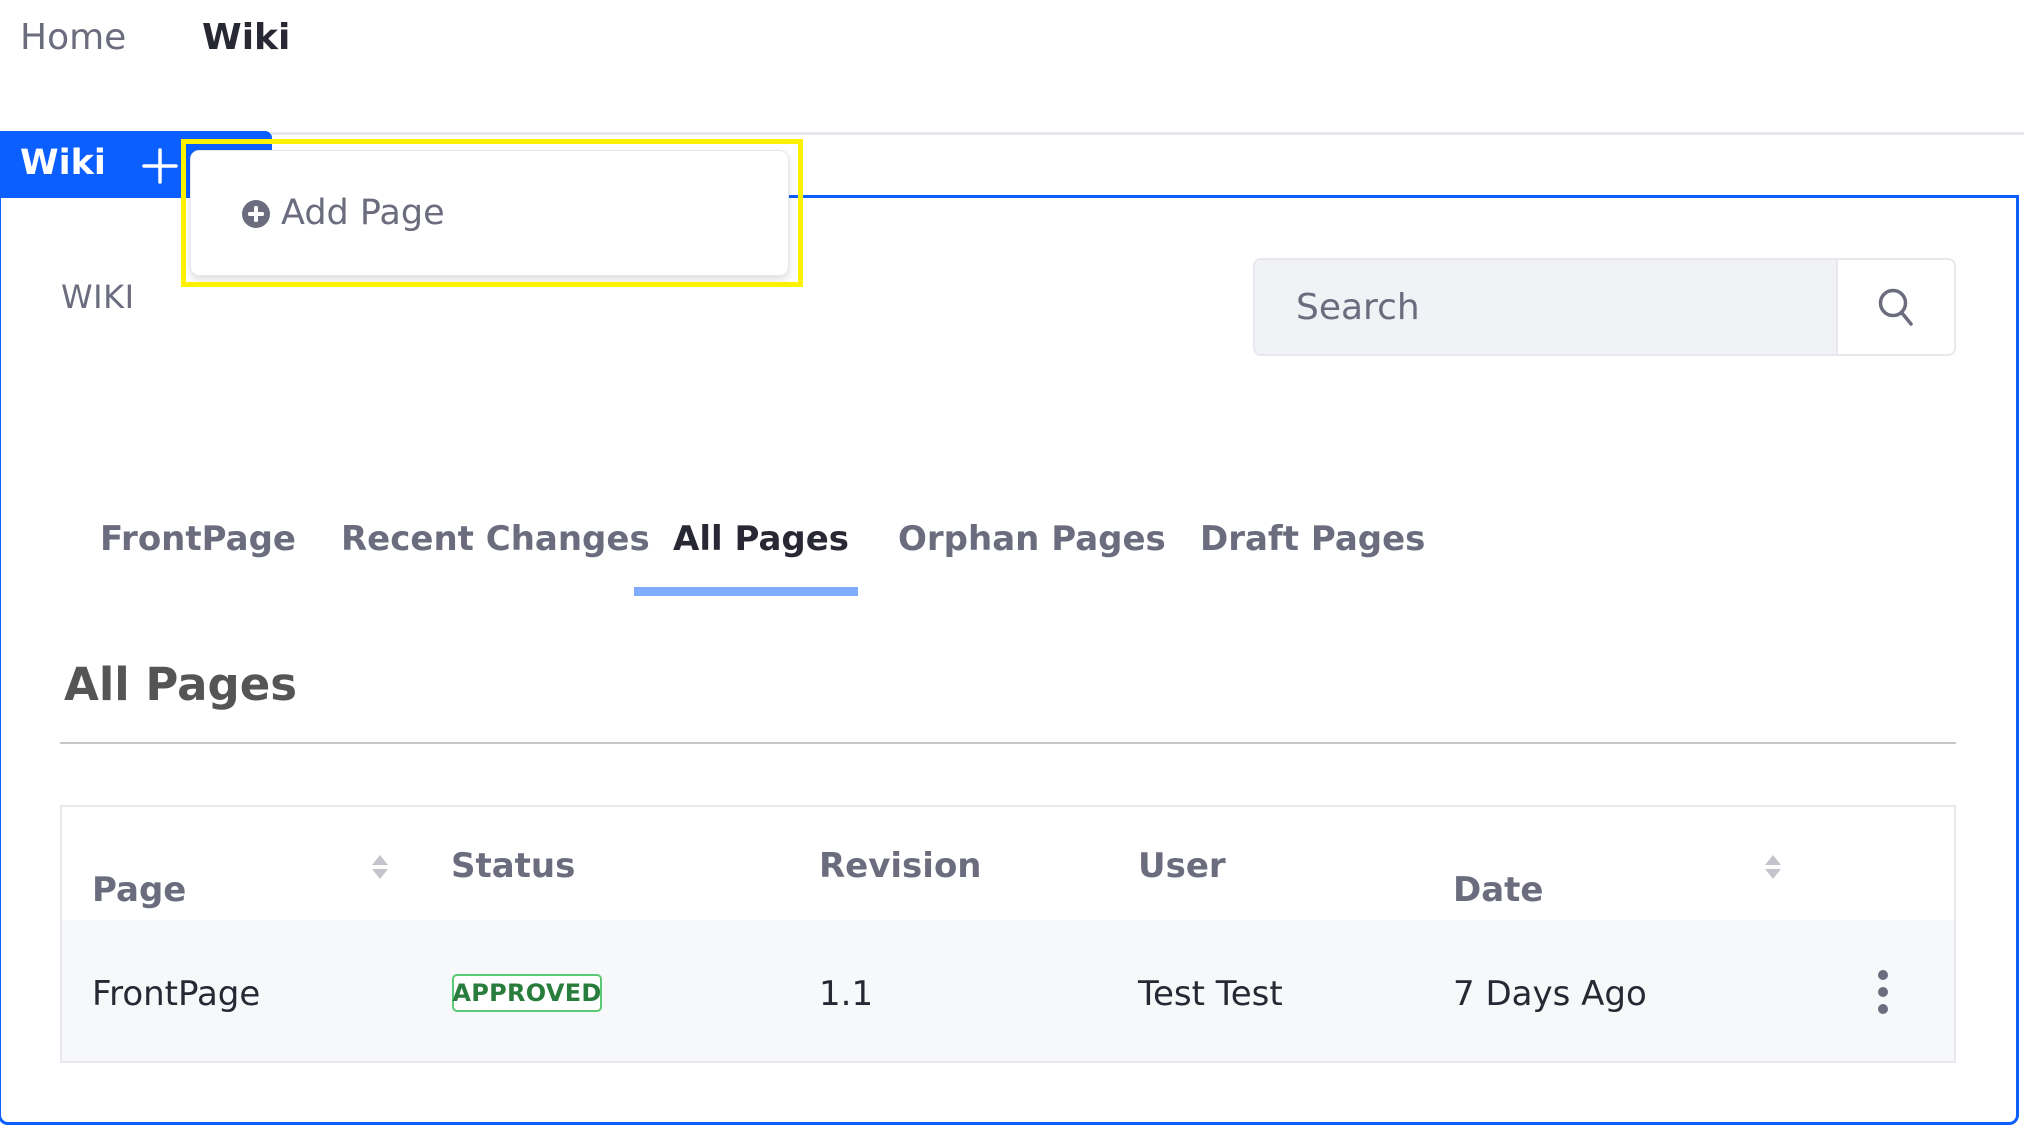 The height and width of the screenshot is (1137, 2024). What do you see at coordinates (513, 866) in the screenshot?
I see `column-header-status: Status` at bounding box center [513, 866].